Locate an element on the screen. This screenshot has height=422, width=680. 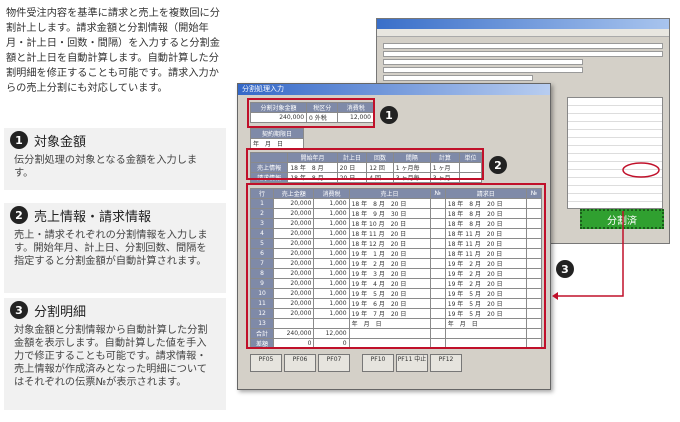
pf05-button: PF05 is located at coordinates (266, 363).